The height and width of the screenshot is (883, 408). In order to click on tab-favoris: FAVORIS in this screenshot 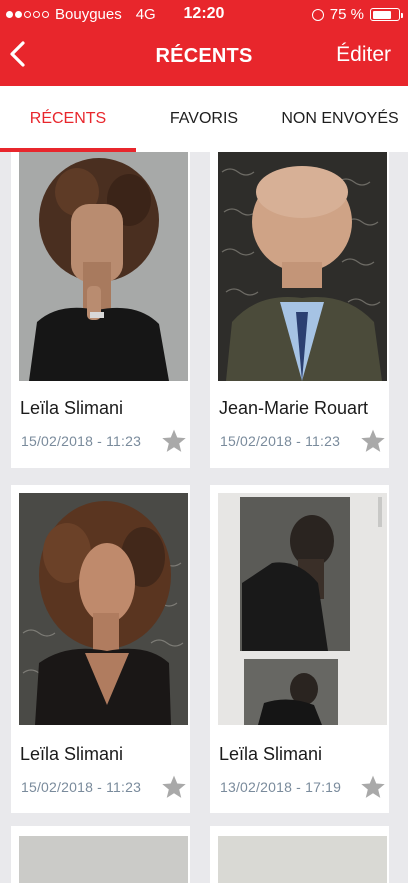, I will do `click(204, 119)`.